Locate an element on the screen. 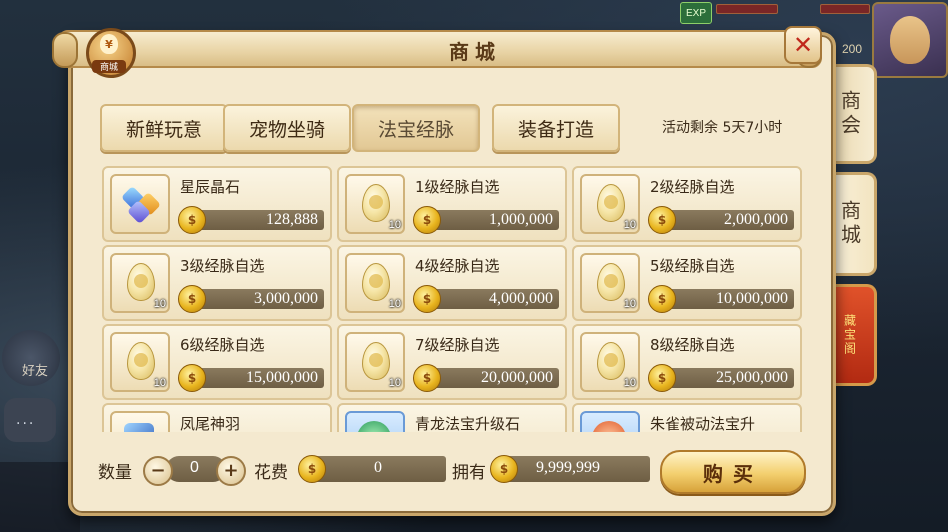  tab-treasure-meridian: 法宝经脉 is located at coordinates (416, 128).